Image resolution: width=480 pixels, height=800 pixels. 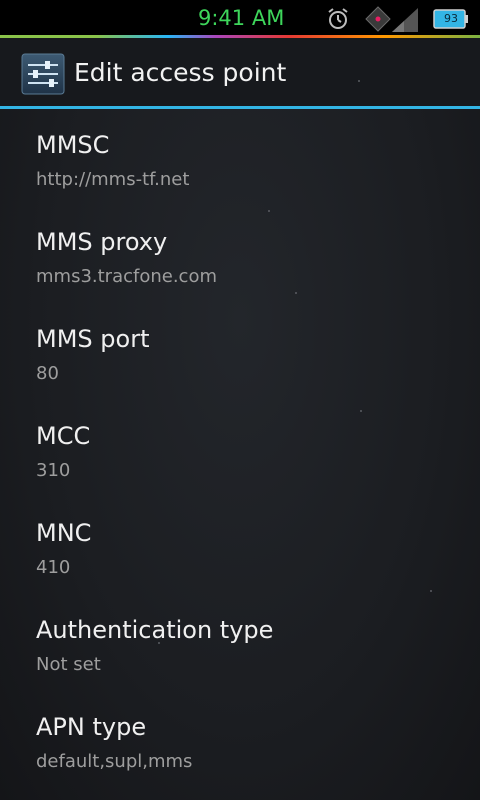 What do you see at coordinates (155, 630) in the screenshot?
I see `pref-title: Authentication type` at bounding box center [155, 630].